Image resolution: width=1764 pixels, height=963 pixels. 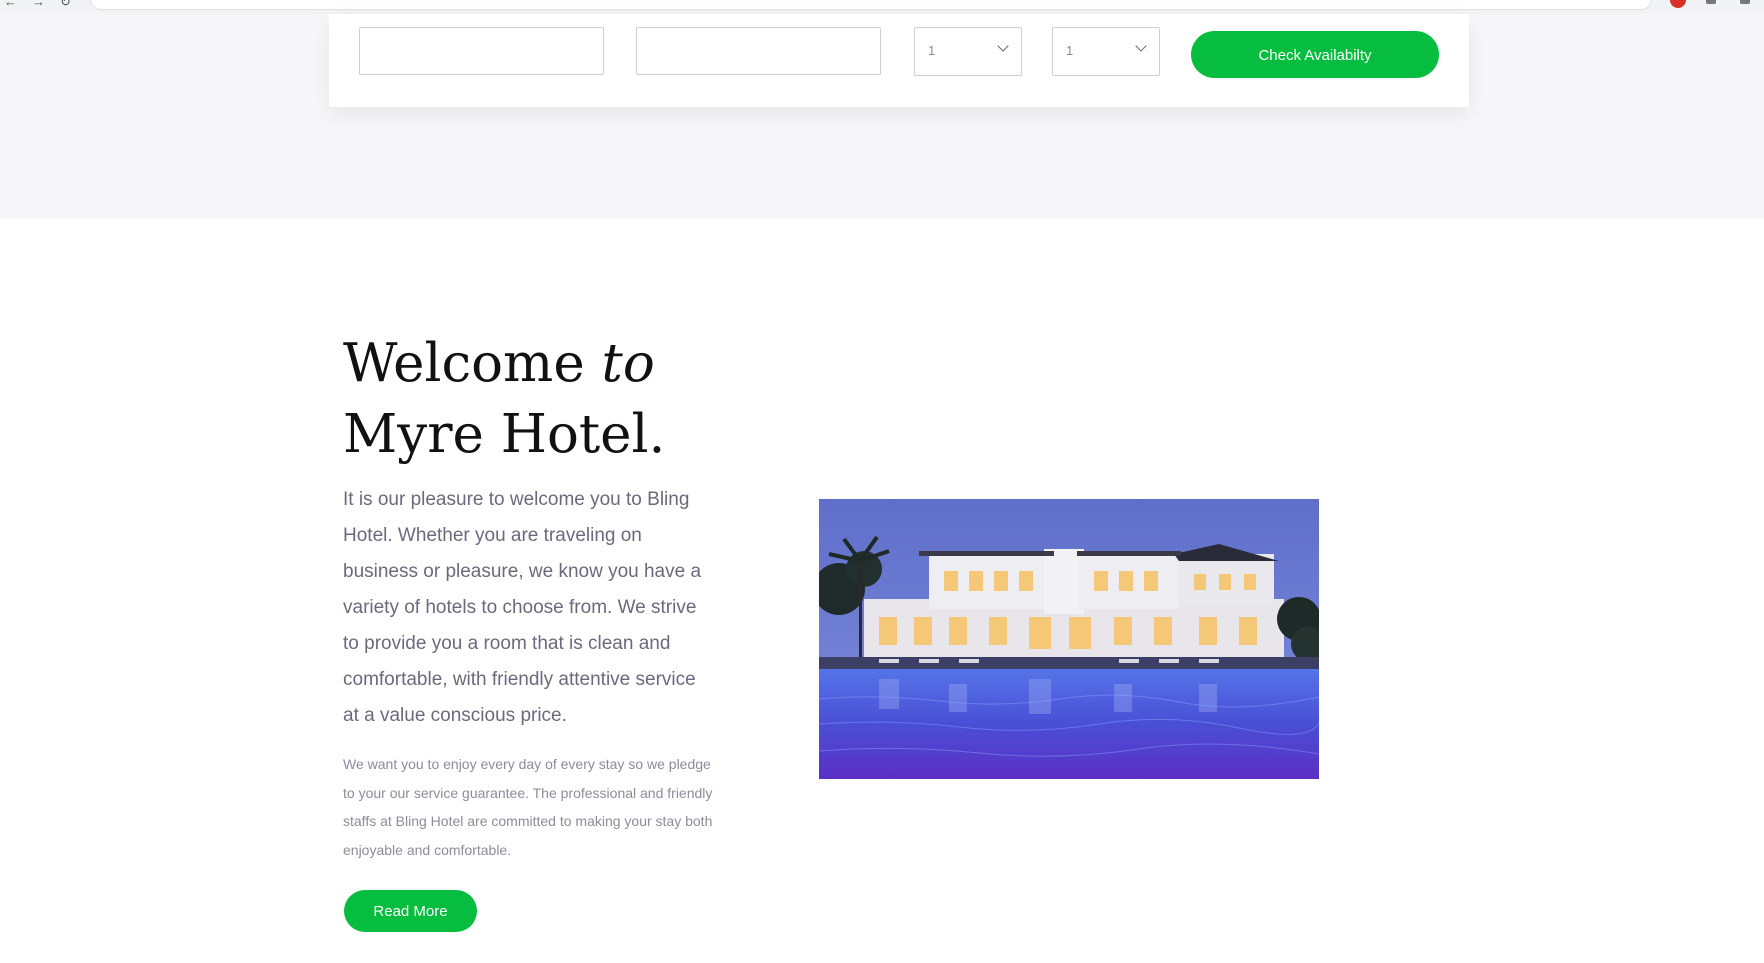 I want to click on address-bar, so click(x=871, y=5).